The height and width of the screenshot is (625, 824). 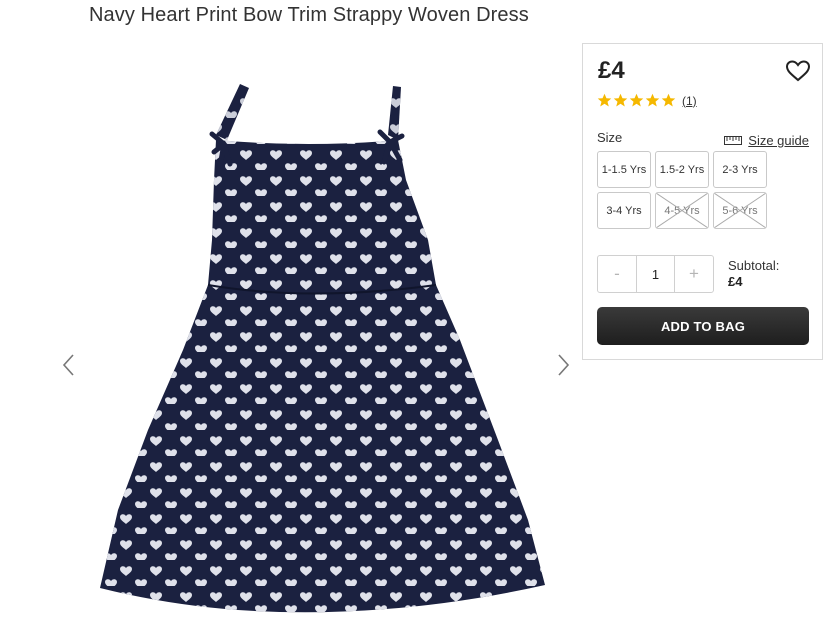 What do you see at coordinates (735, 281) in the screenshot?
I see `subtotal-value: £4` at bounding box center [735, 281].